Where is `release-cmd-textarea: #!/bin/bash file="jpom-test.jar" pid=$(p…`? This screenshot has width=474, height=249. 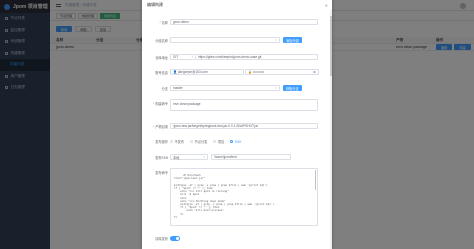
release-cmd-textarea: #!/bin/bash file="jpom-test.jar" pid=$(p… is located at coordinates (244, 197).